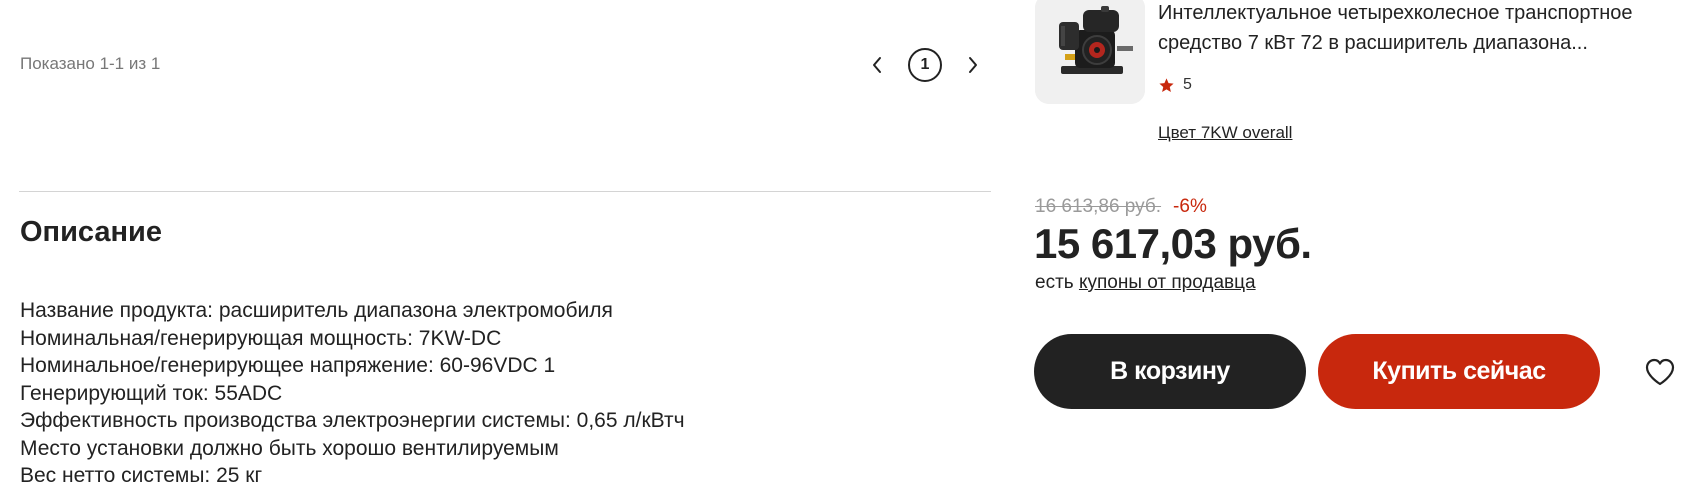 The image size is (1708, 498). I want to click on product-rating: 5, so click(1175, 85).